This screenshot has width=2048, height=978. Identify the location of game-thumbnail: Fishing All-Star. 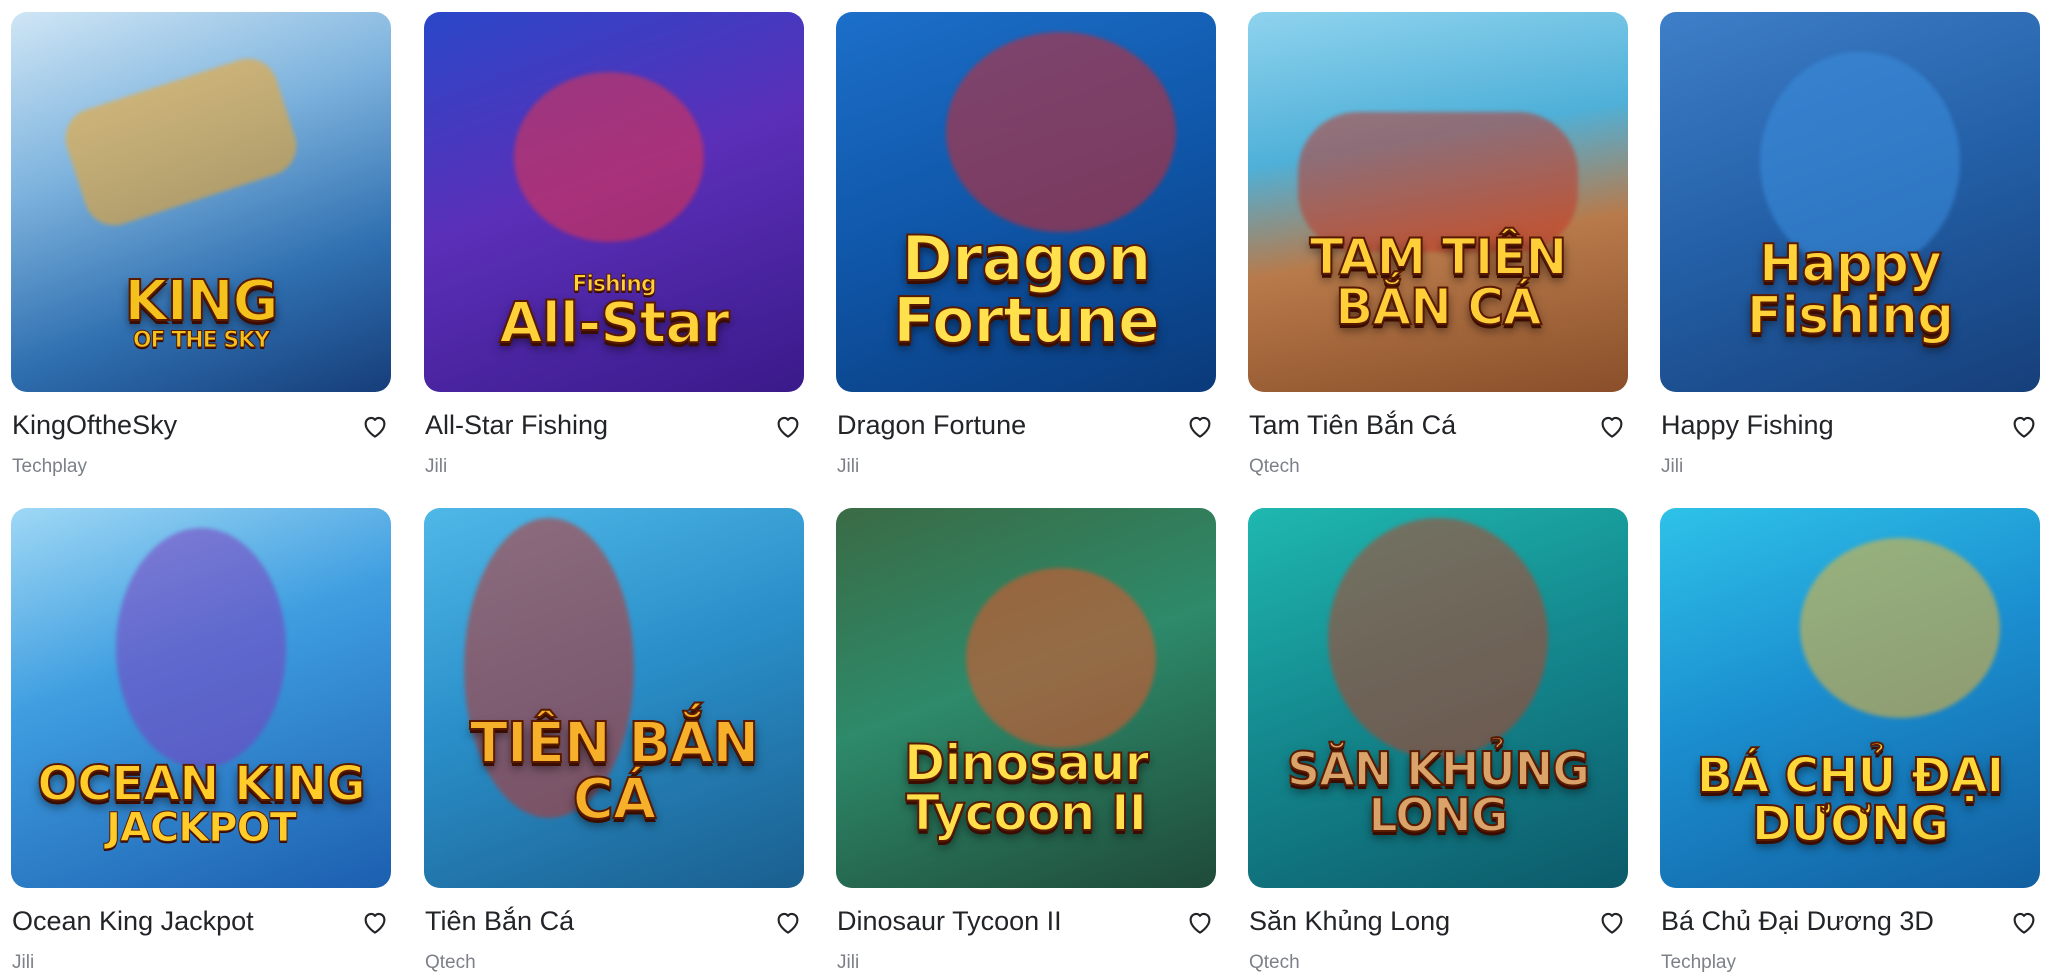
(614, 202).